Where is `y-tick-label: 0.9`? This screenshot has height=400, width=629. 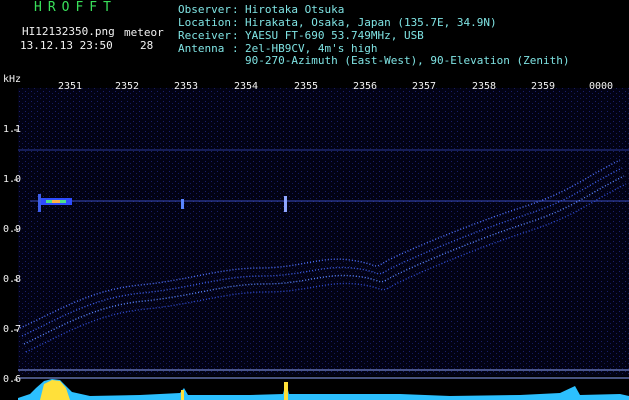
y-tick-label: 0.9 is located at coordinates (12, 229).